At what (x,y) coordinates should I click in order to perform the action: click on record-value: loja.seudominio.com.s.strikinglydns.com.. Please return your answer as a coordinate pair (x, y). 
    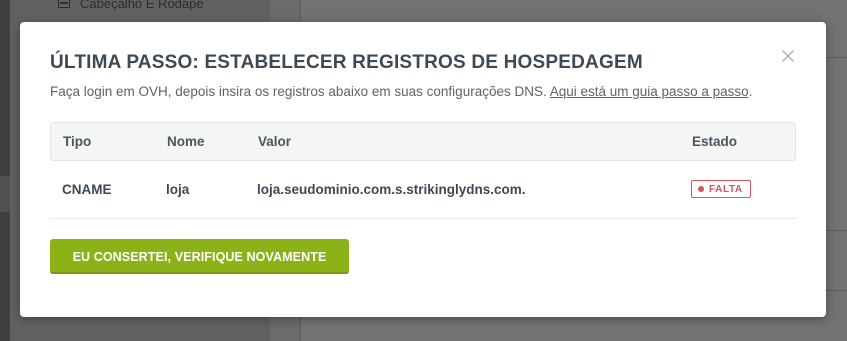
    Looking at the image, I should click on (391, 189).